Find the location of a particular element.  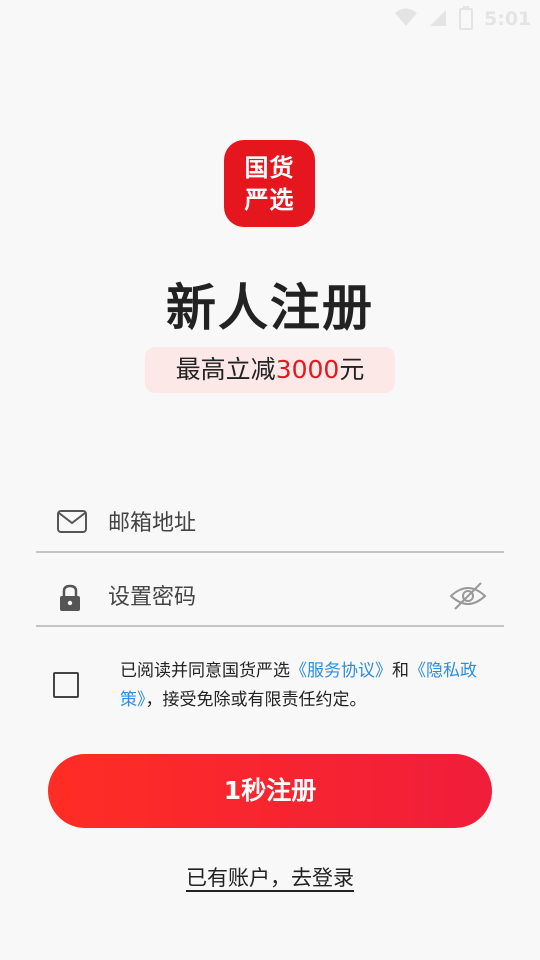

page-title: 新人注册 is located at coordinates (270, 308).